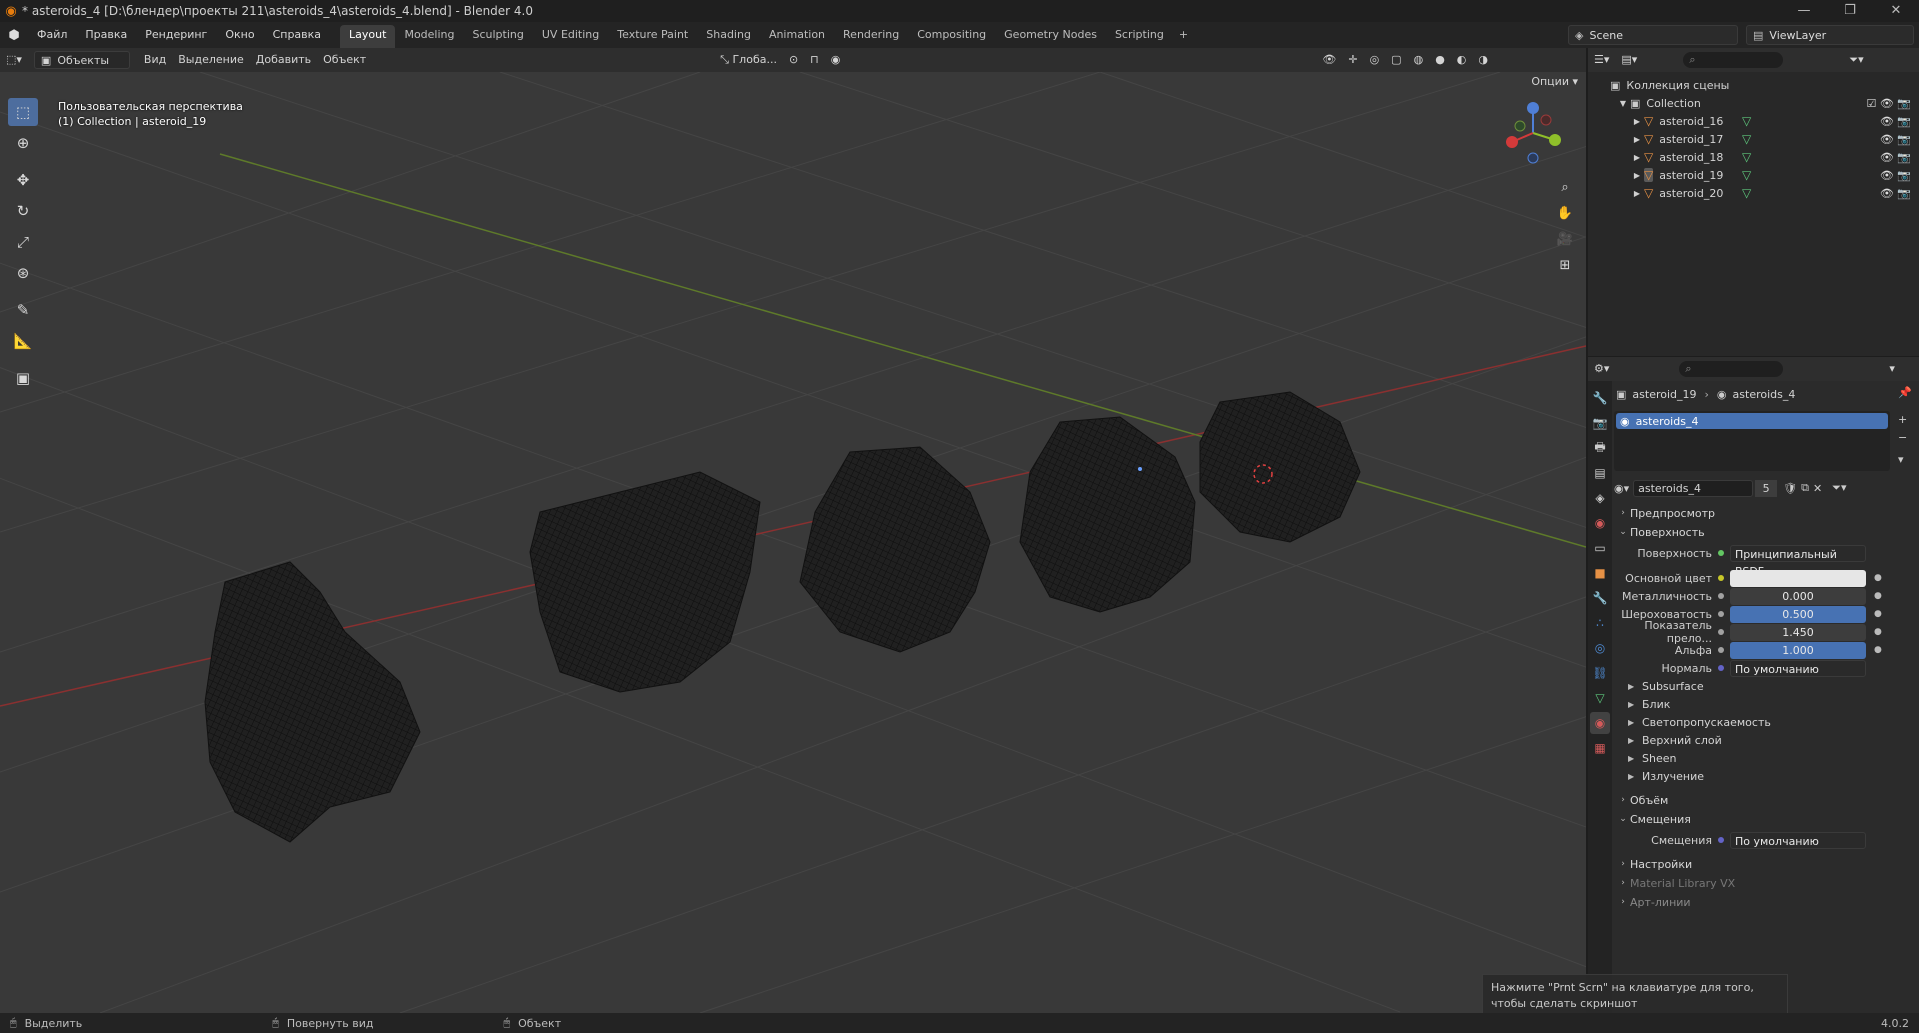 The image size is (1919, 1033). What do you see at coordinates (1600, 523) in the screenshot?
I see `world-tab-icon: ◉` at bounding box center [1600, 523].